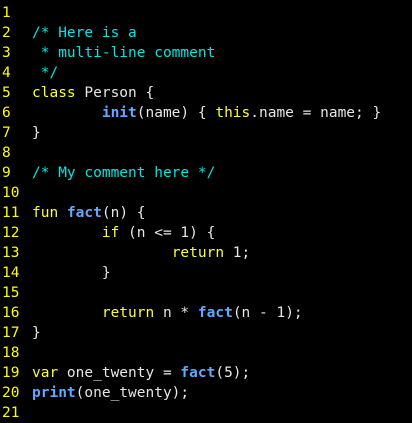 This screenshot has width=412, height=423. Describe the element at coordinates (11, 413) in the screenshot. I see `line-number: 21` at that location.